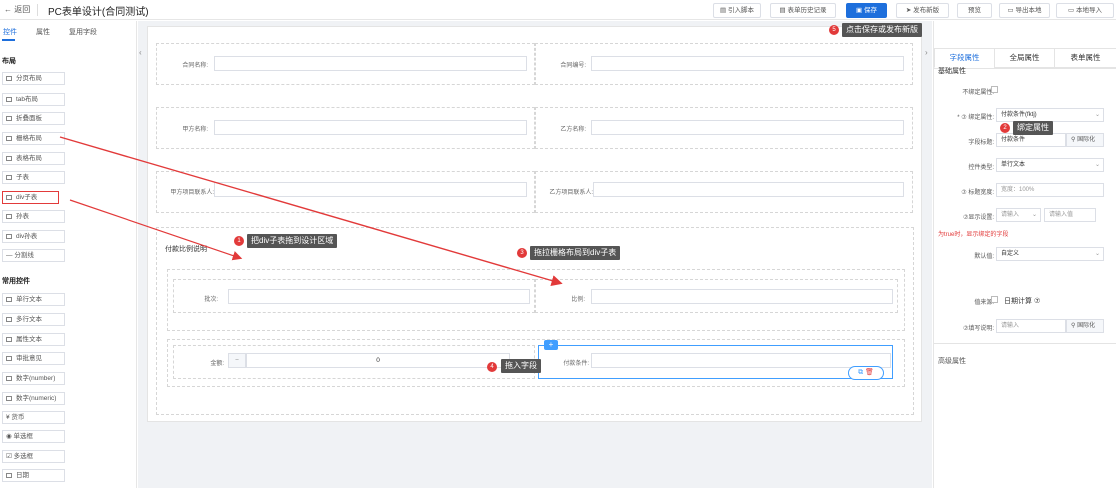 The height and width of the screenshot is (488, 1116). What do you see at coordinates (575, 253) in the screenshot?
I see `annotation-callout: 拖拉栅格布局到div子表` at bounding box center [575, 253].